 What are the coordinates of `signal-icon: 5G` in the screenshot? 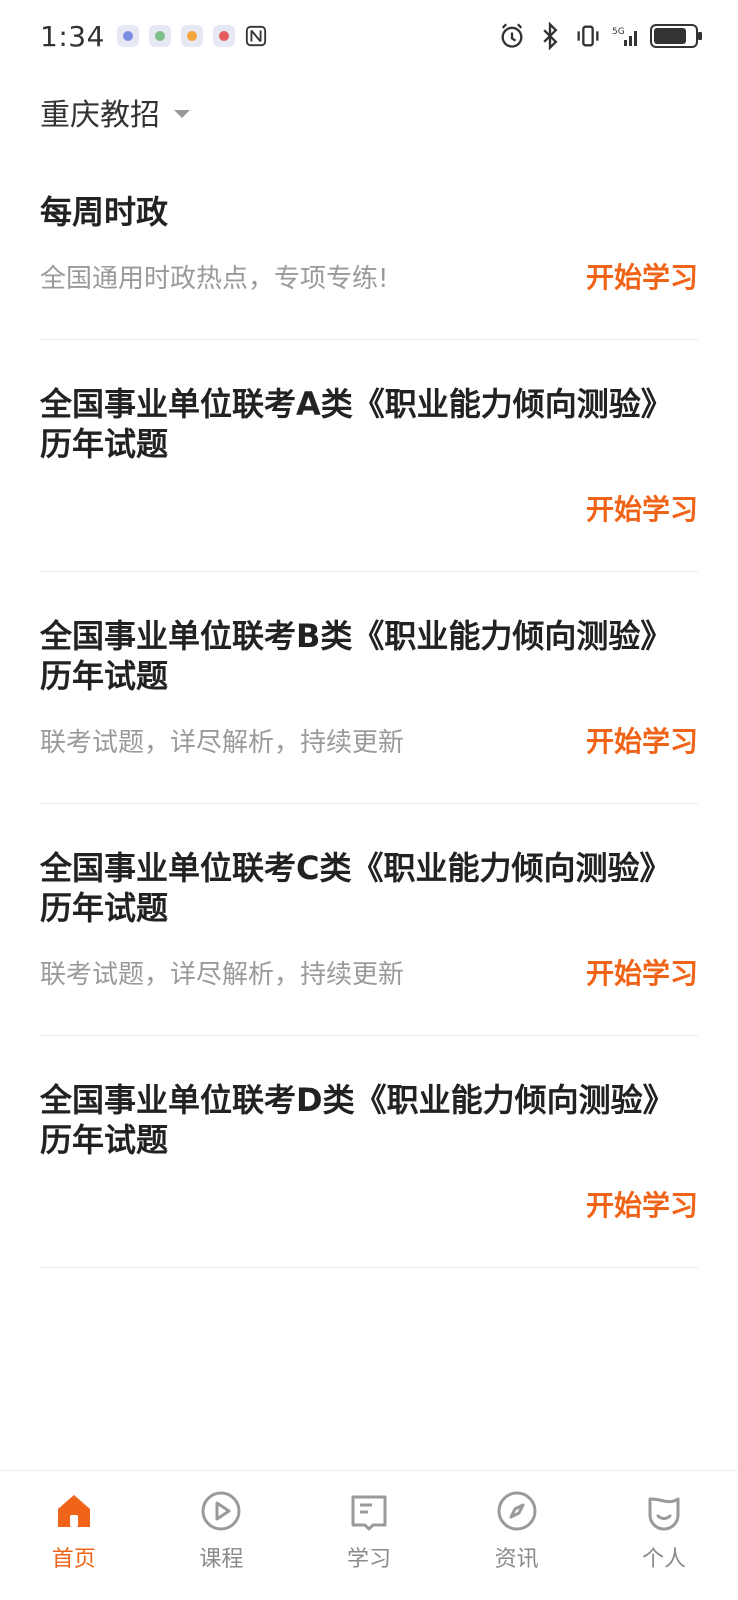 It's located at (624, 36).